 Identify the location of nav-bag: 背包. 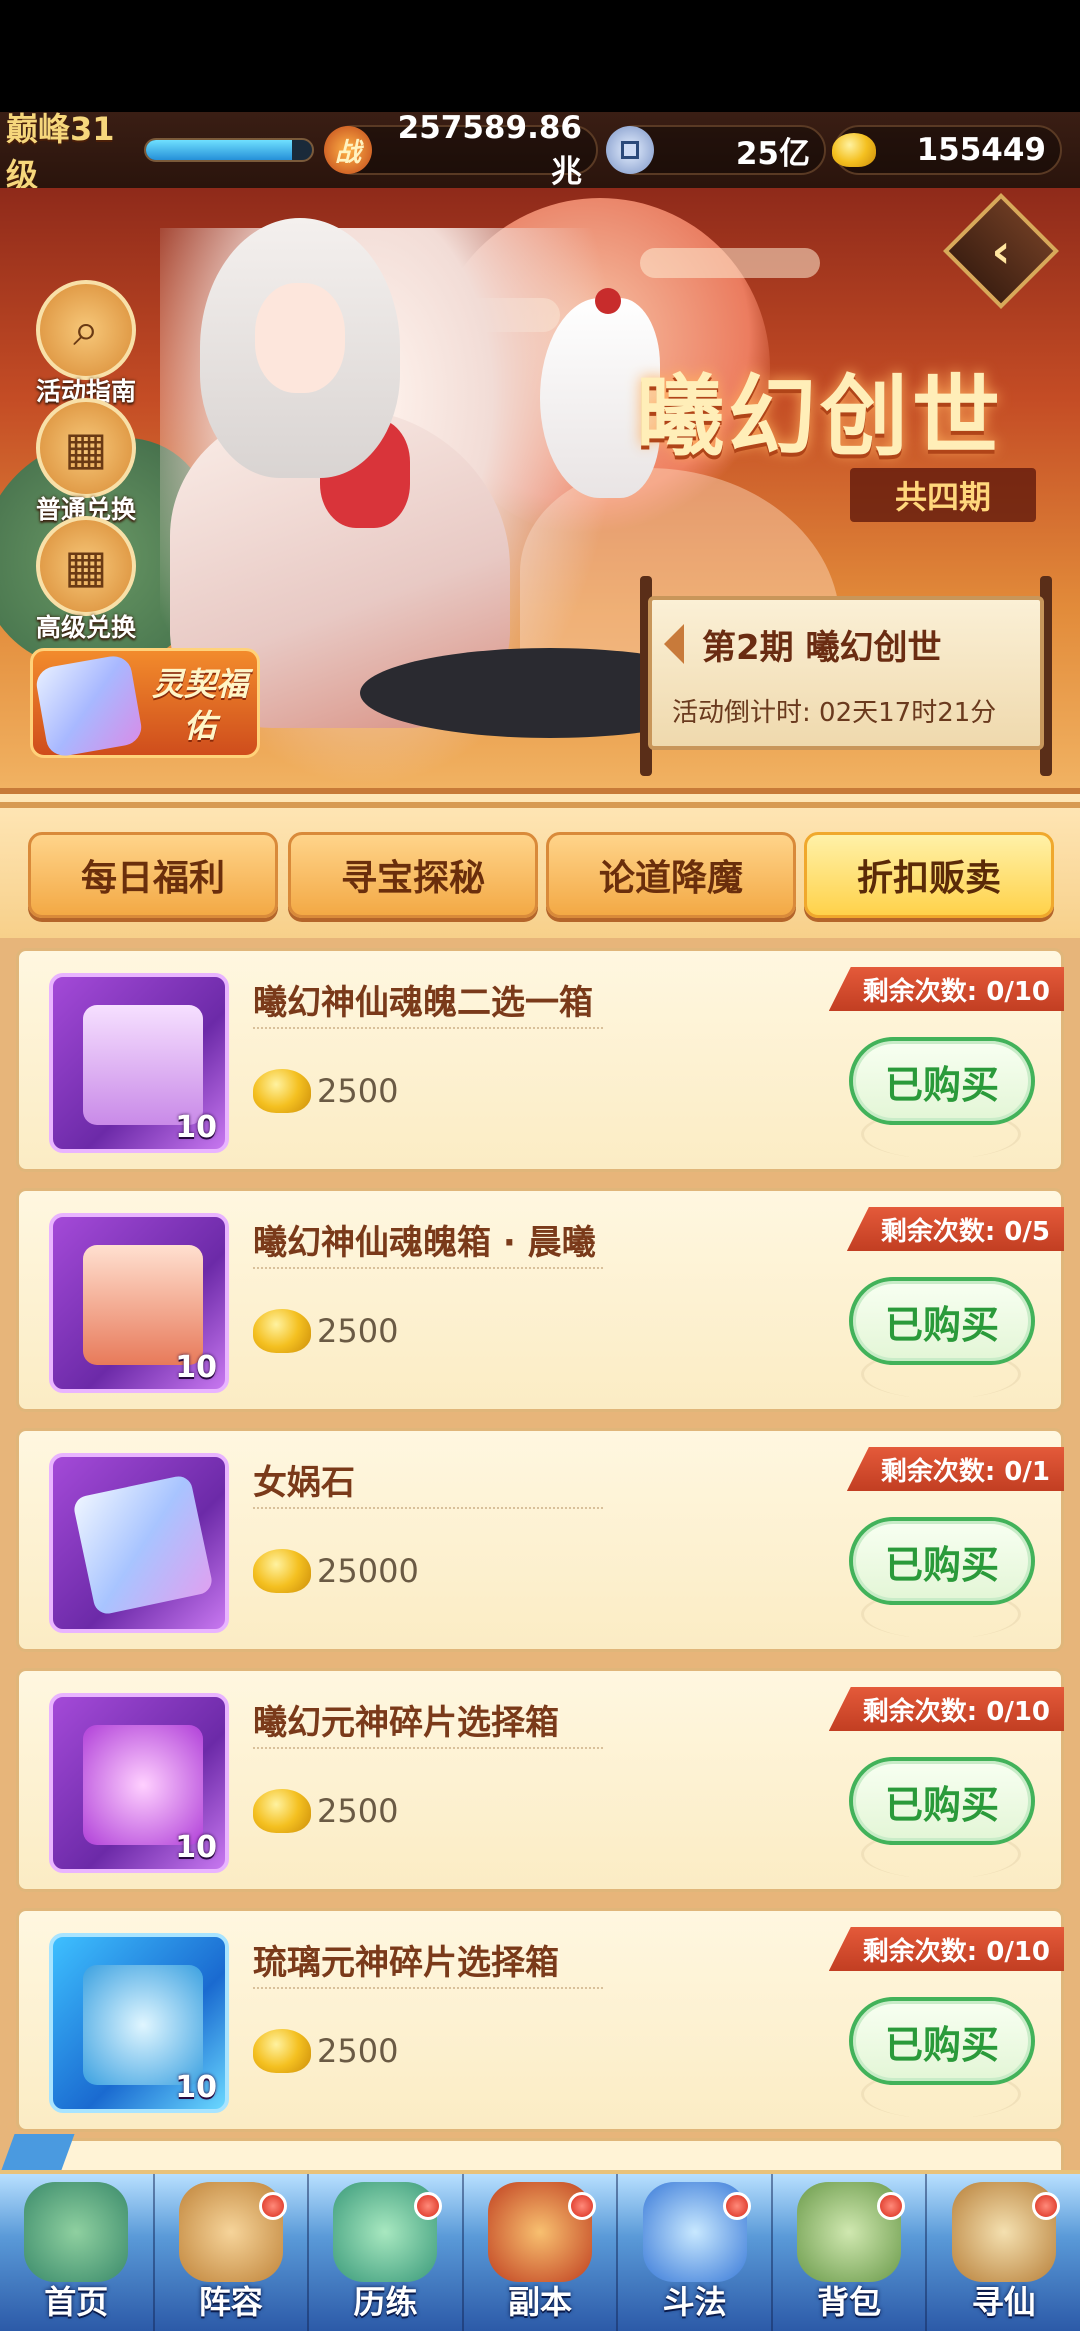
(850, 2252).